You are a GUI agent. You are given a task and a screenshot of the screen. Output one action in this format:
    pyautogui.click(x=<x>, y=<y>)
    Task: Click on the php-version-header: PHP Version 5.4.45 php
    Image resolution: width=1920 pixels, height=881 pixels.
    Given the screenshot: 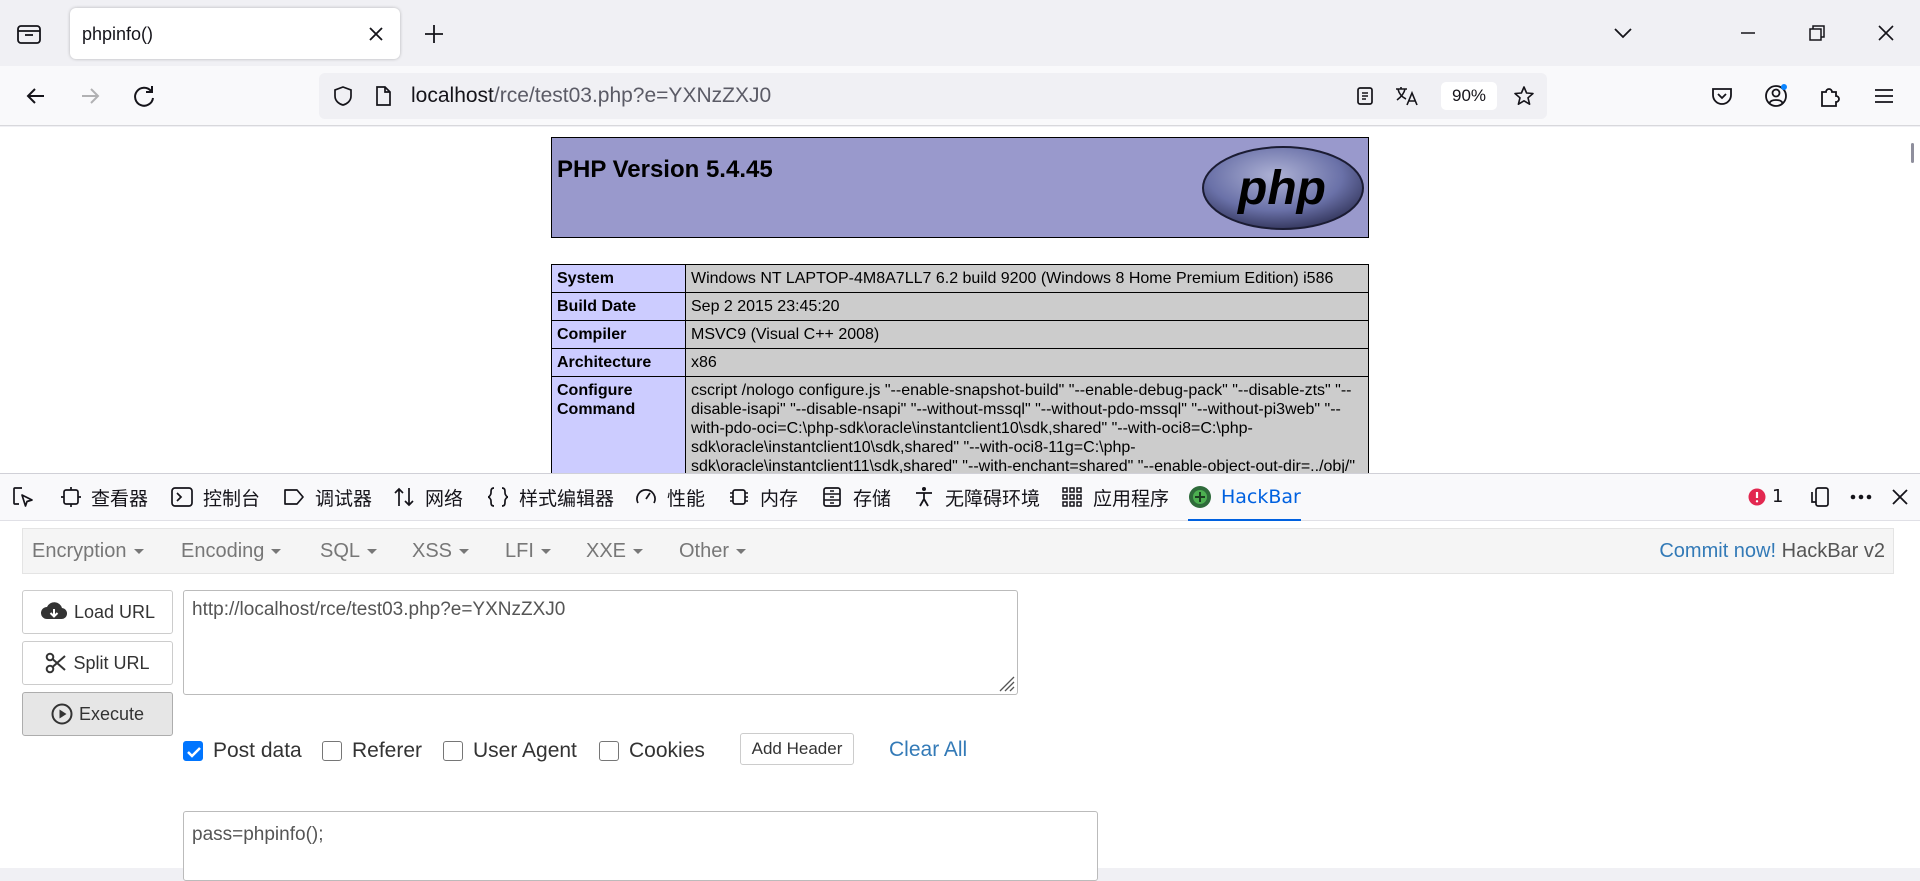 What is the action you would take?
    pyautogui.click(x=960, y=187)
    